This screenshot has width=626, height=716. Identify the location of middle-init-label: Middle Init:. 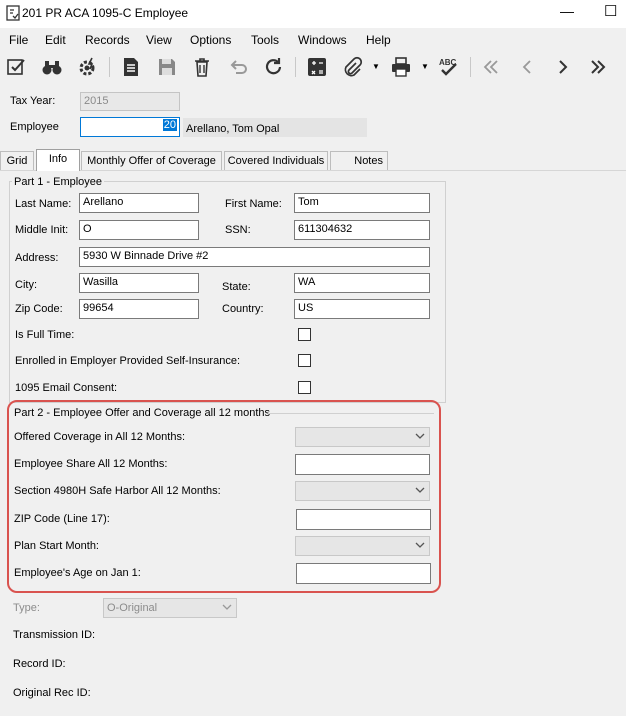
(42, 230).